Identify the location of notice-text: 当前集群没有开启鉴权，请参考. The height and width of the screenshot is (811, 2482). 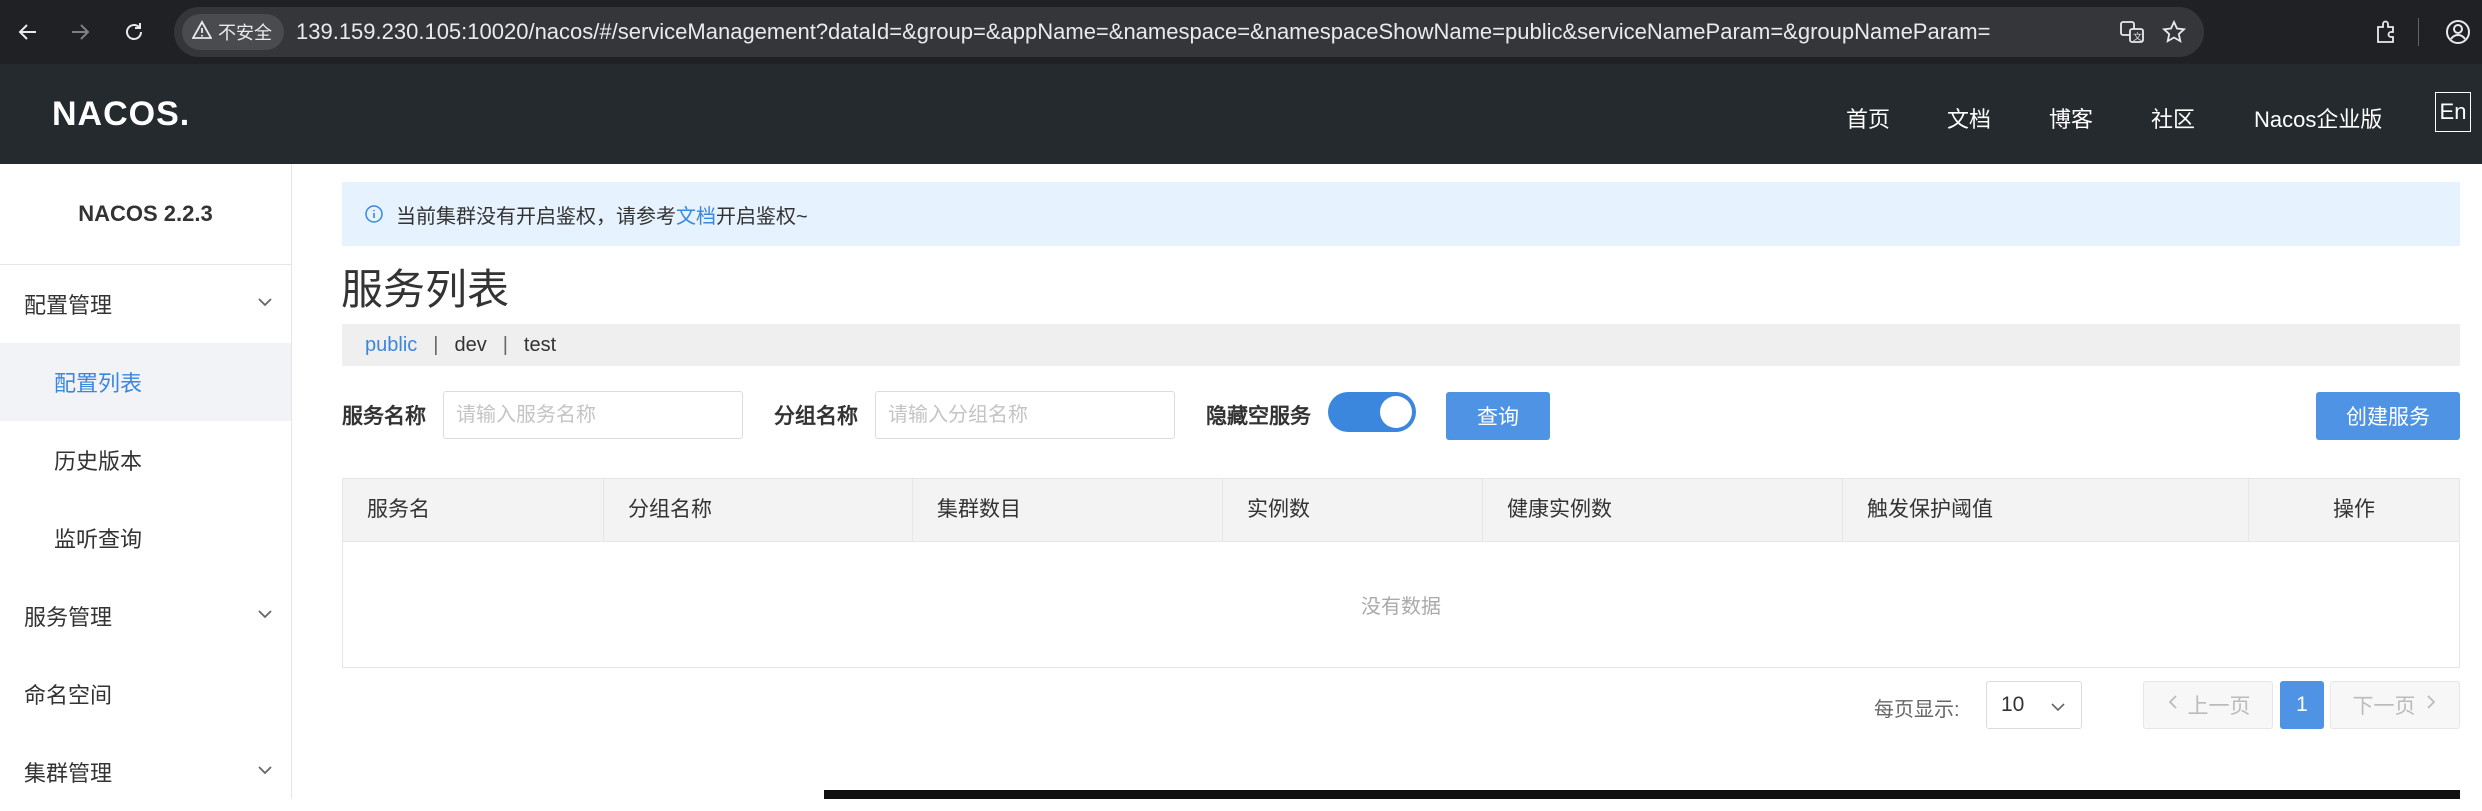
(536, 216).